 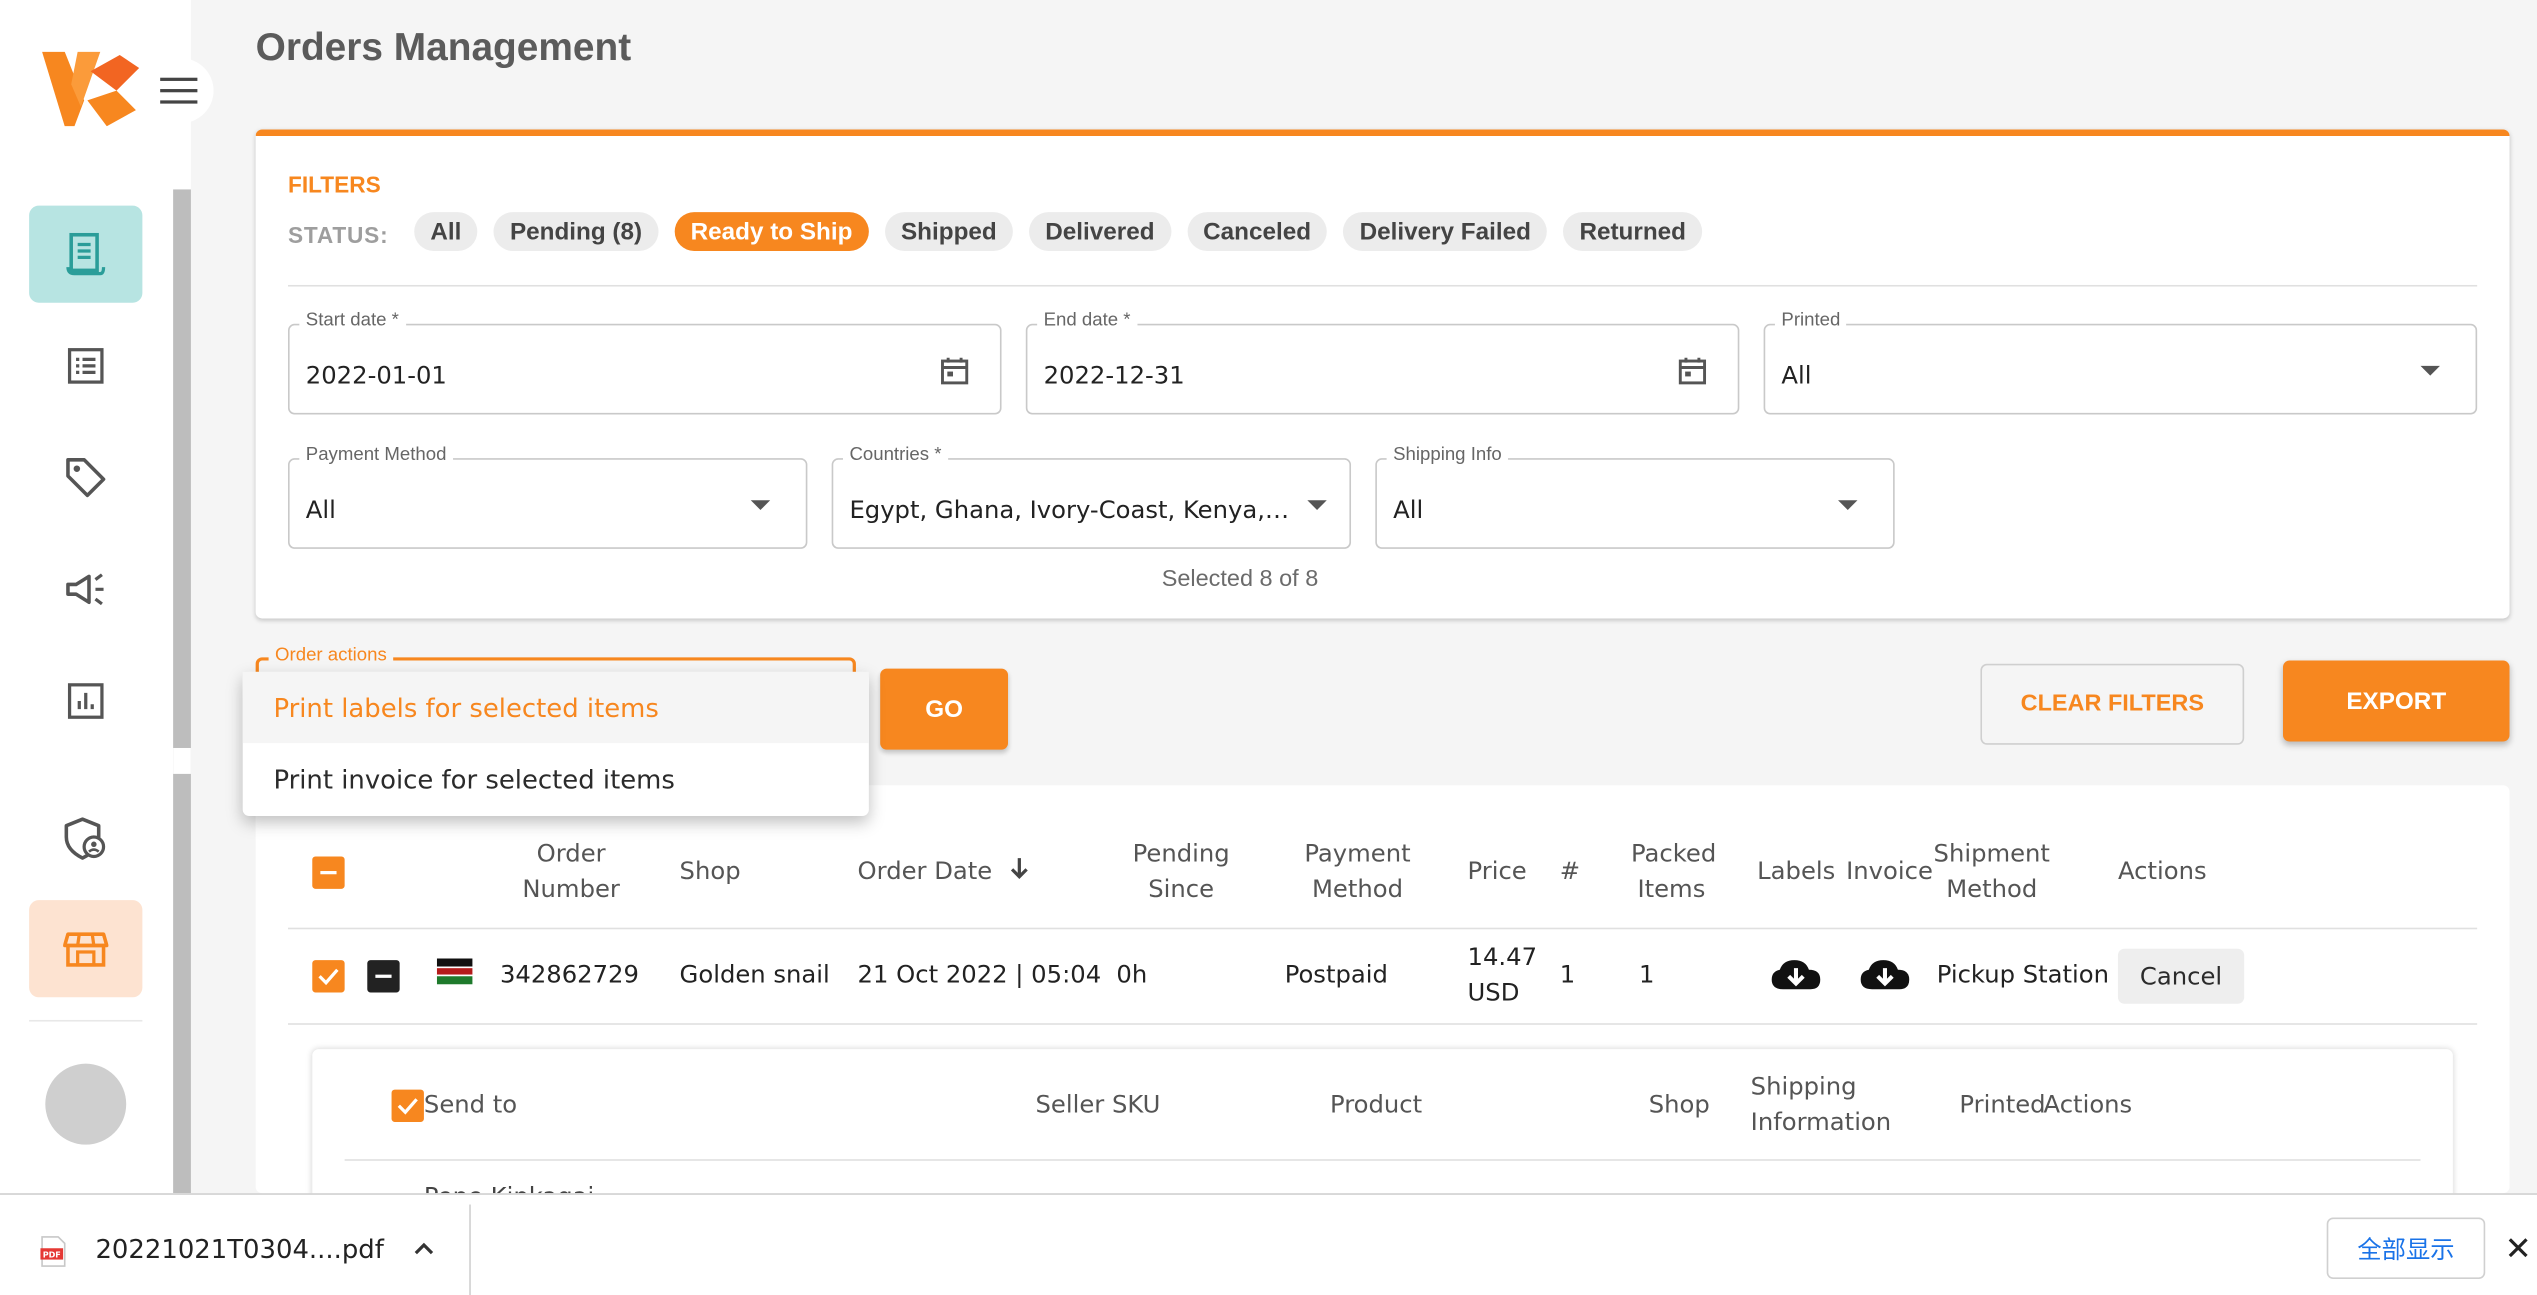 What do you see at coordinates (771, 231) in the screenshot?
I see `status-chip-ready-to-ship: Ready to Ship` at bounding box center [771, 231].